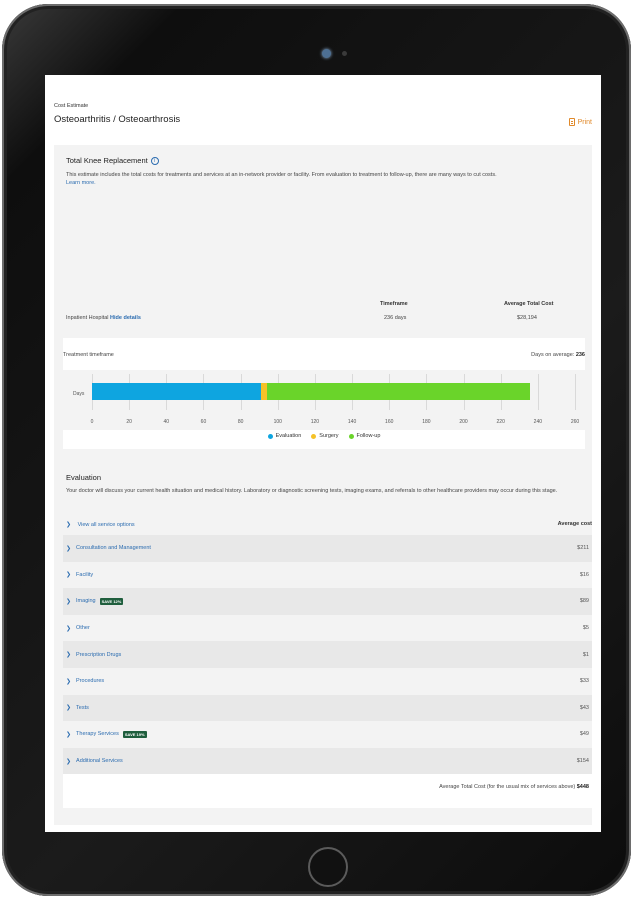 Image resolution: width=633 pixels, height=898 pixels. Describe the element at coordinates (463, 422) in the screenshot. I see `x-tick-label: 200` at that location.